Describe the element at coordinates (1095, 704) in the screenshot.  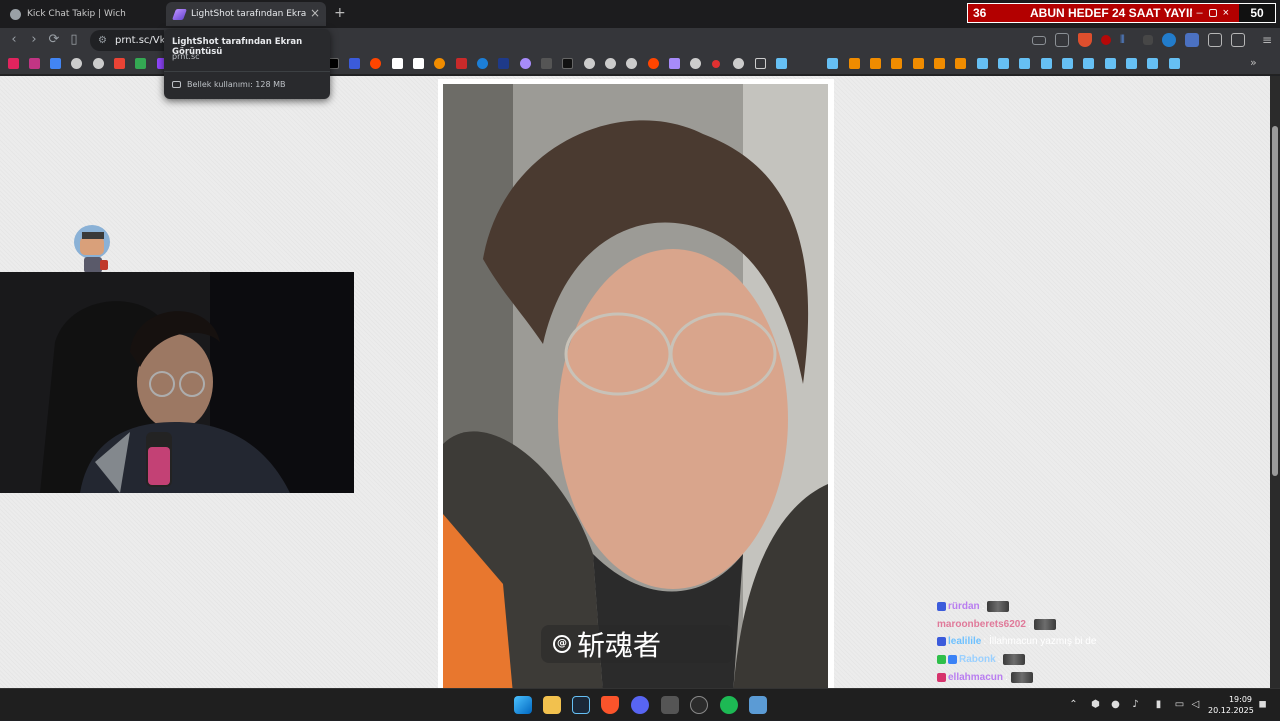
I see `tray-shield-icon: ⬢` at that location.